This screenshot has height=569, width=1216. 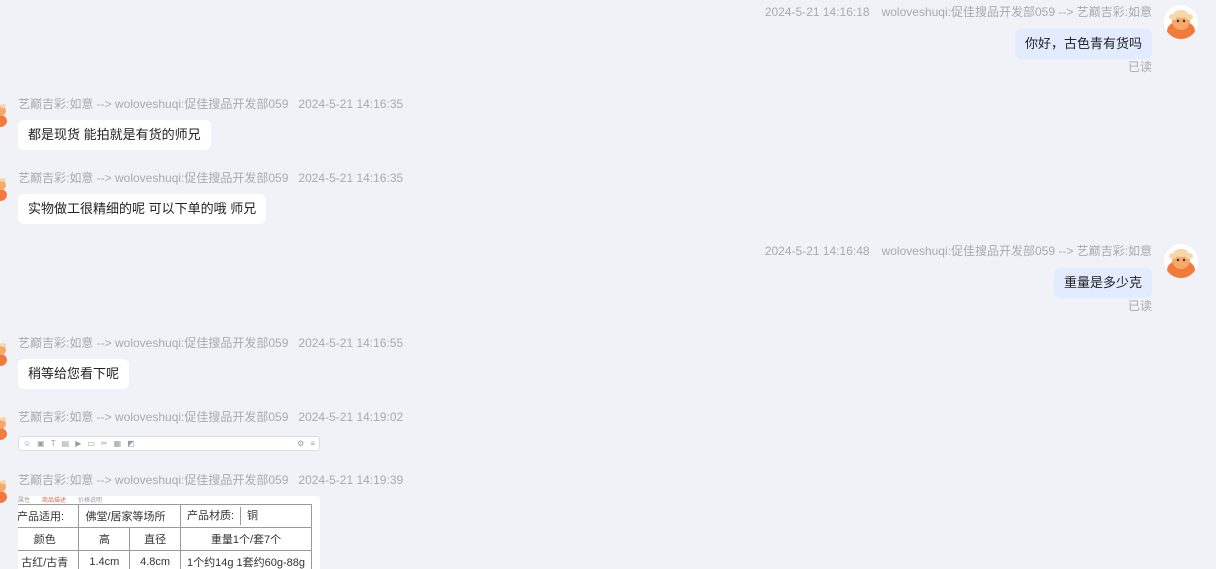 What do you see at coordinates (78, 443) in the screenshot?
I see `video-icon: ▶` at bounding box center [78, 443].